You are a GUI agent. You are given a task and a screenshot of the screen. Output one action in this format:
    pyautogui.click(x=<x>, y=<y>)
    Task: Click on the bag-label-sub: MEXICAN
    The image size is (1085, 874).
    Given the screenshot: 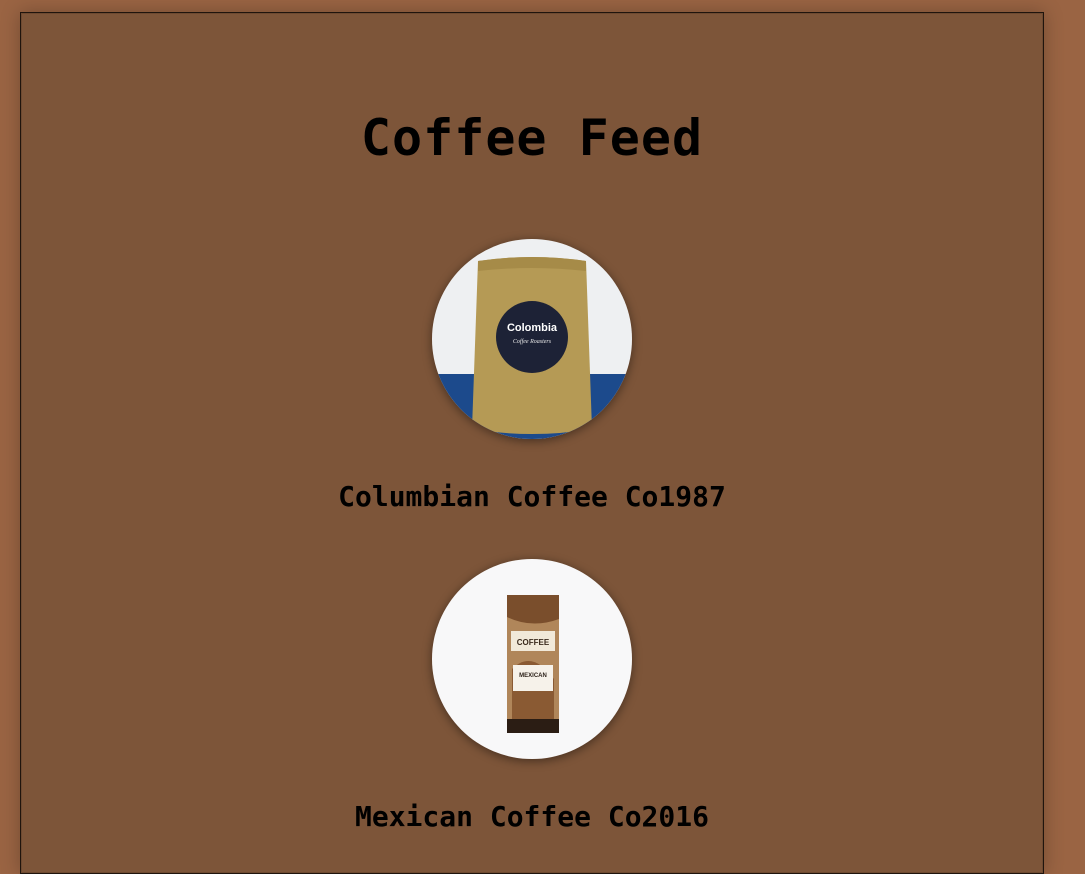 What is the action you would take?
    pyautogui.click(x=533, y=676)
    